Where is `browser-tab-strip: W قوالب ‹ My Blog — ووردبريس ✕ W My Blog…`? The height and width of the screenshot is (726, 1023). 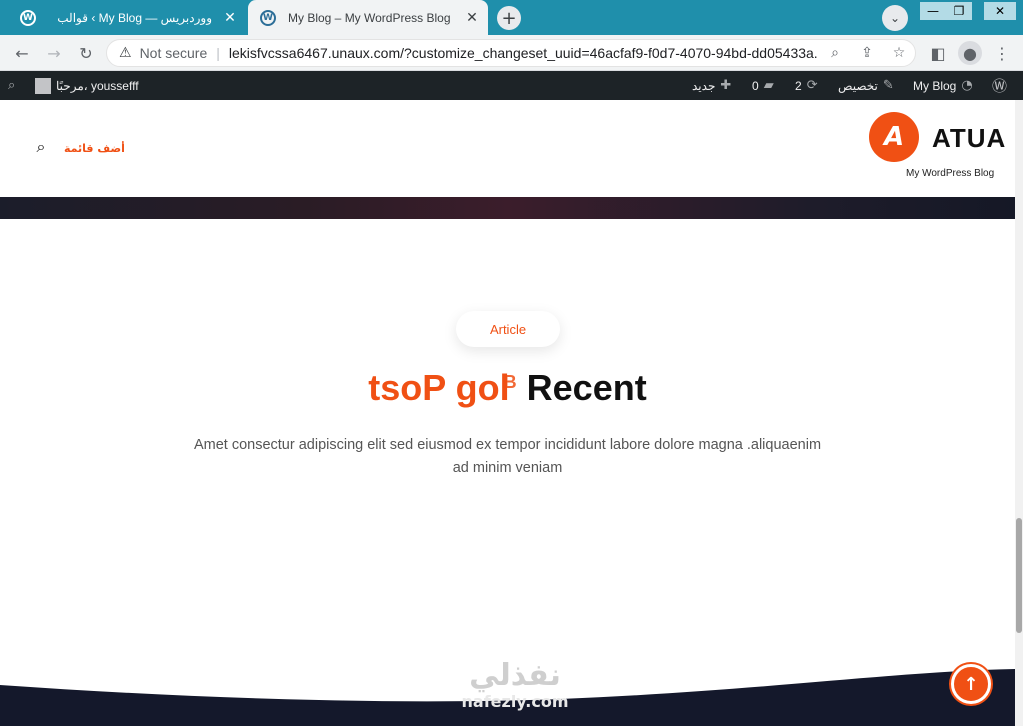
browser-tab-strip: W قوالب ‹ My Blog — ووردبريس ✕ W My Blog… is located at coordinates (511, 17).